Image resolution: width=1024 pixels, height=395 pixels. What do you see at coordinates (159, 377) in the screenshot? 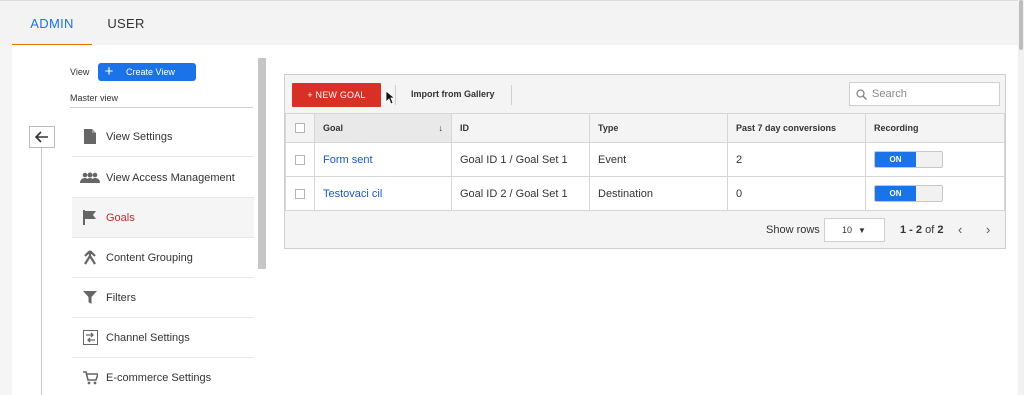
I see `sidebar-item-label: E-commerce Settings` at bounding box center [159, 377].